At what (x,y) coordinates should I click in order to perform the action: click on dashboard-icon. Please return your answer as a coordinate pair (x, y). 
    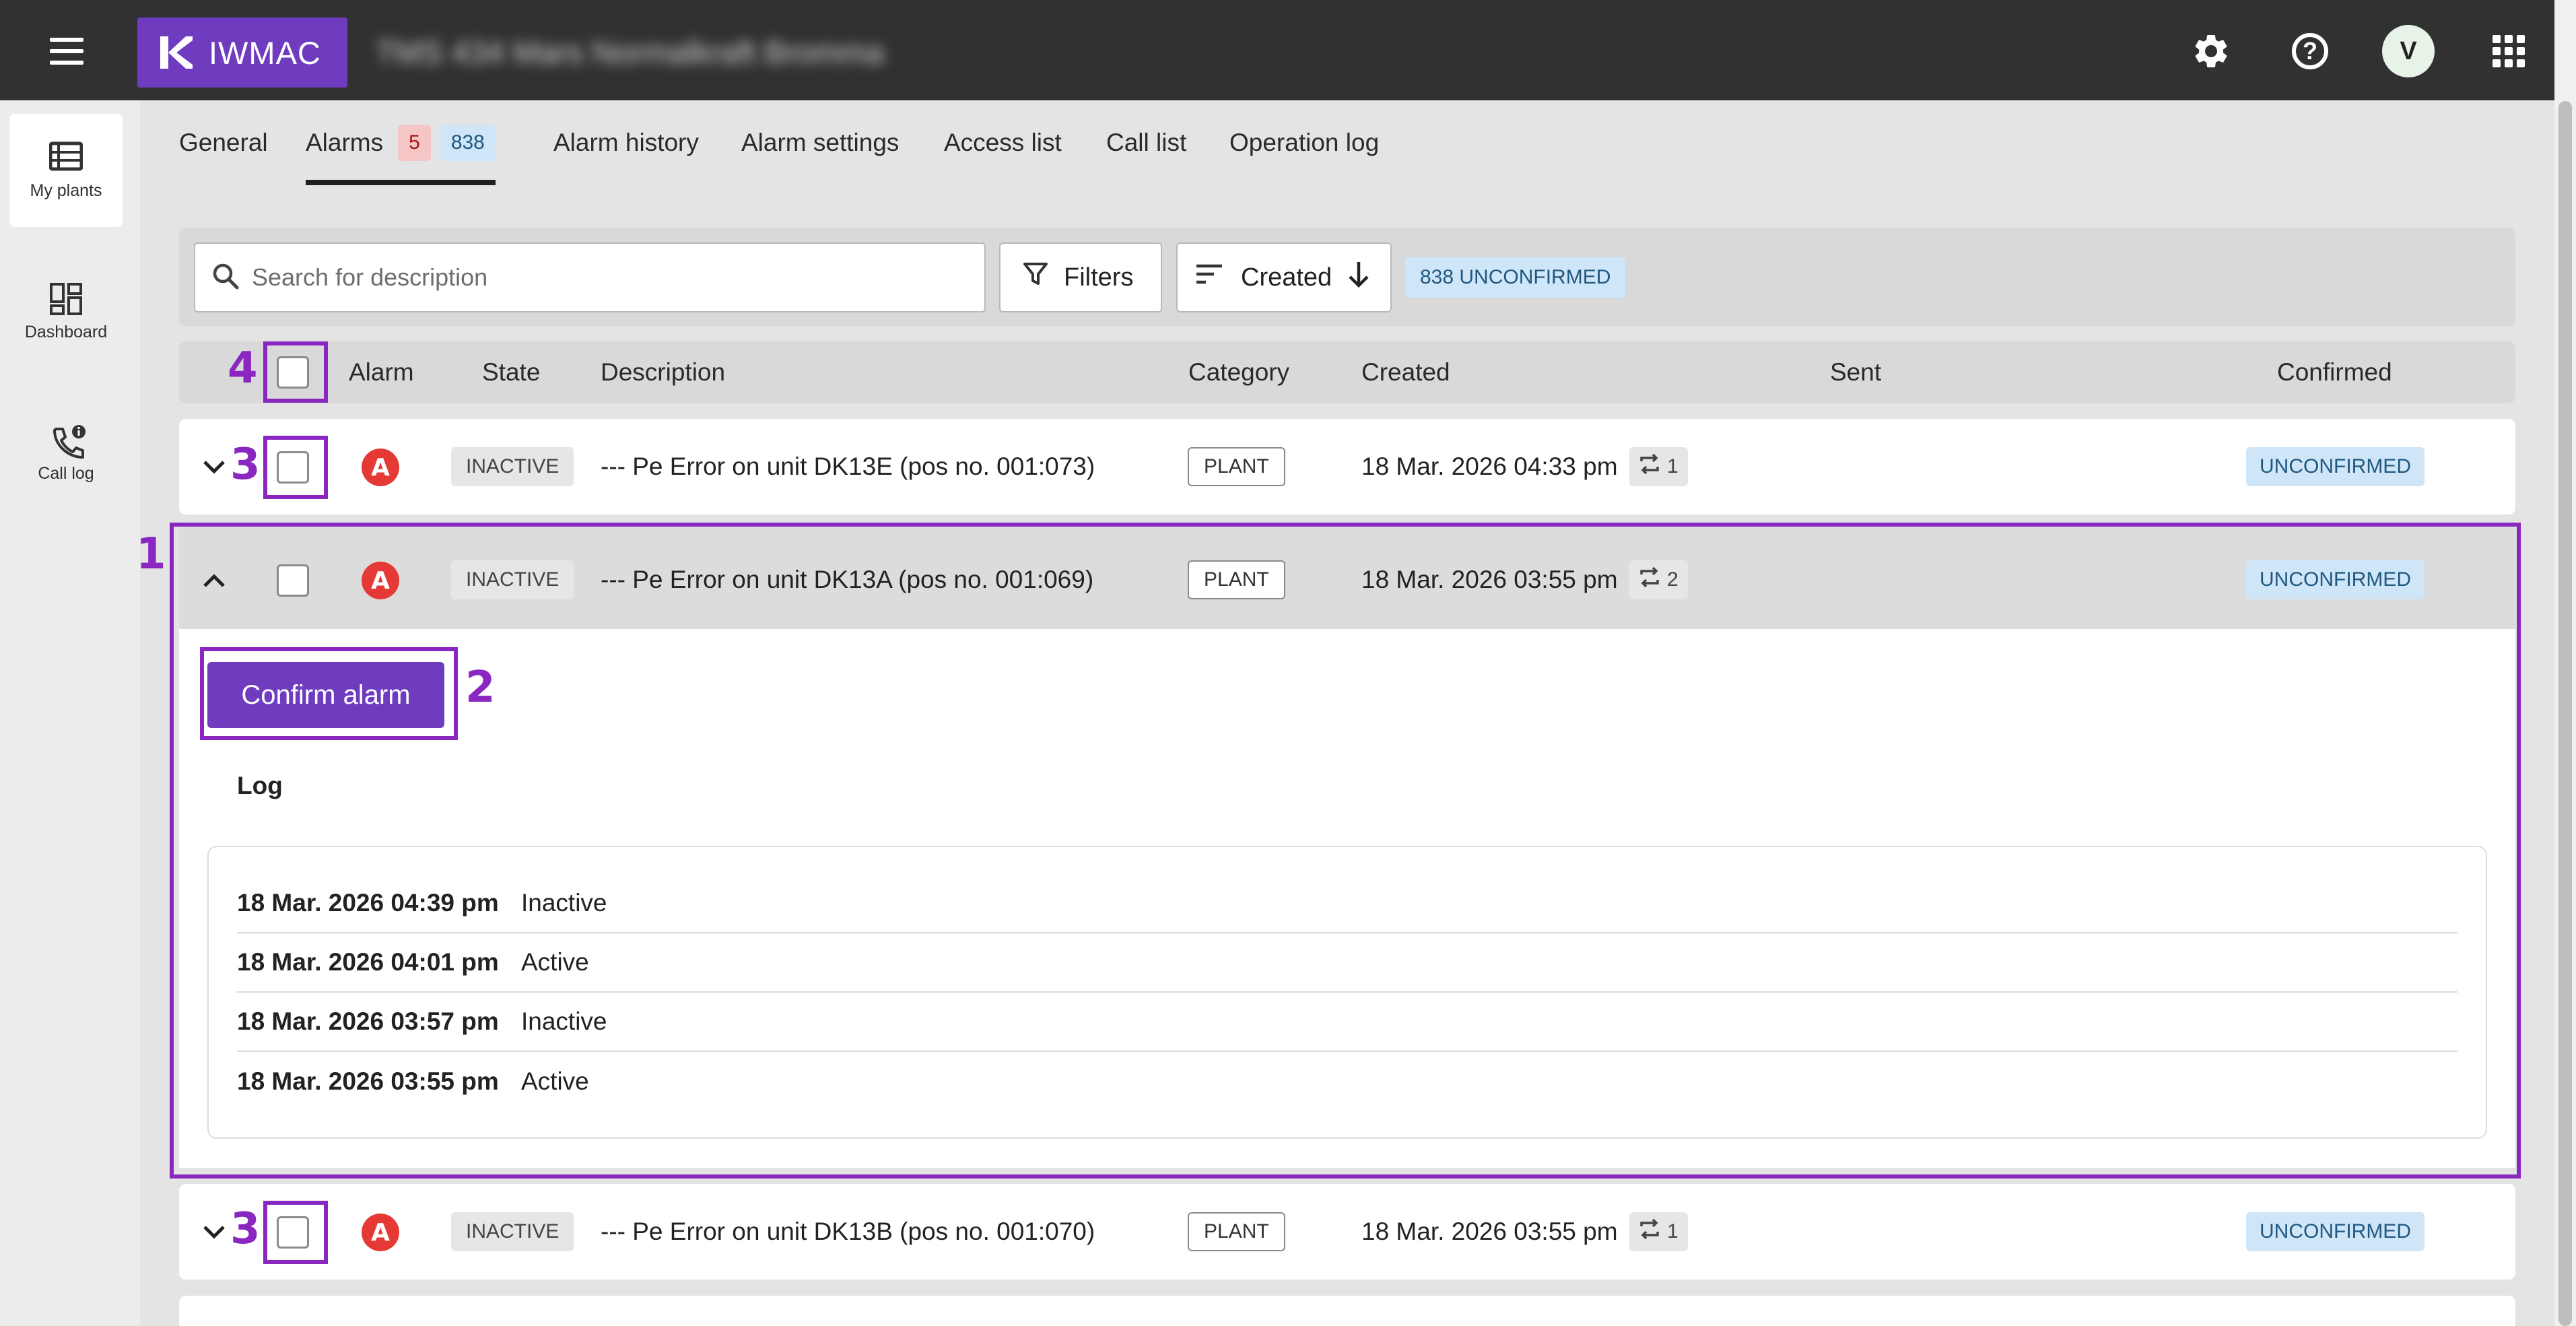
    Looking at the image, I should click on (66, 298).